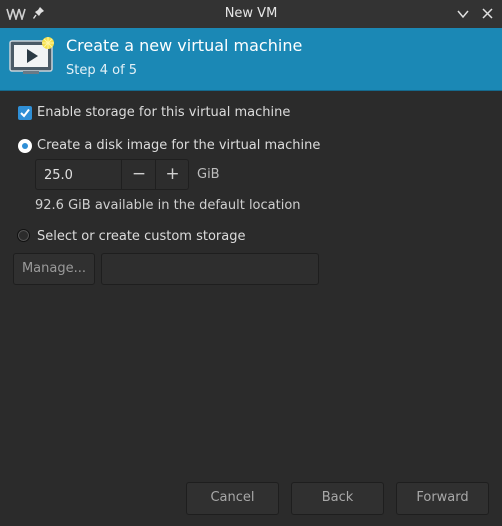 This screenshot has height=526, width=502. Describe the element at coordinates (487, 13) in the screenshot. I see `close-icon` at that location.